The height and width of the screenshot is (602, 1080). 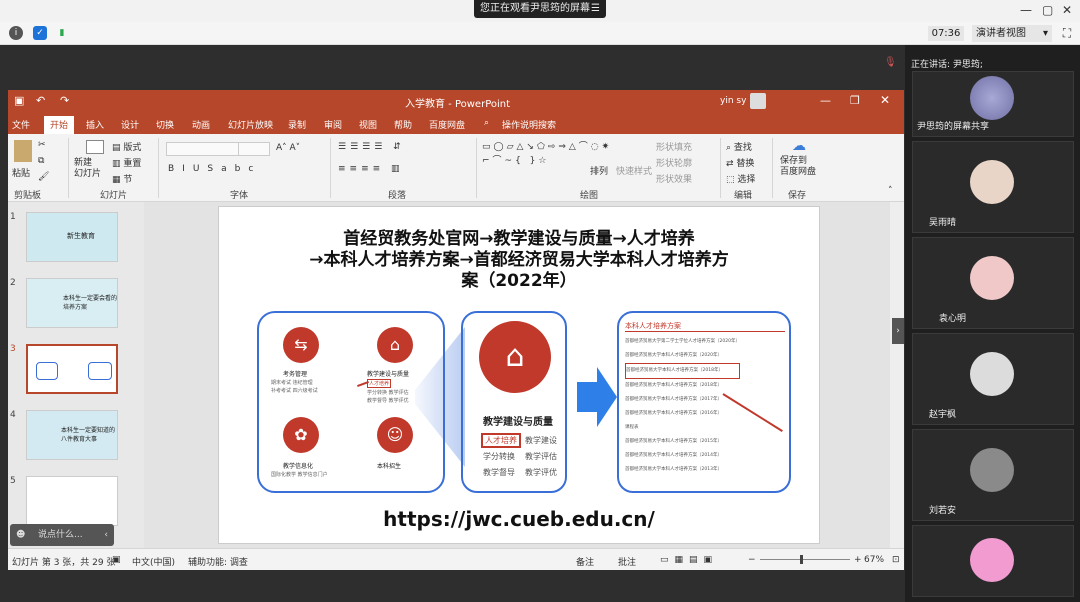 I want to click on group-label: 字体, so click(x=239, y=196).